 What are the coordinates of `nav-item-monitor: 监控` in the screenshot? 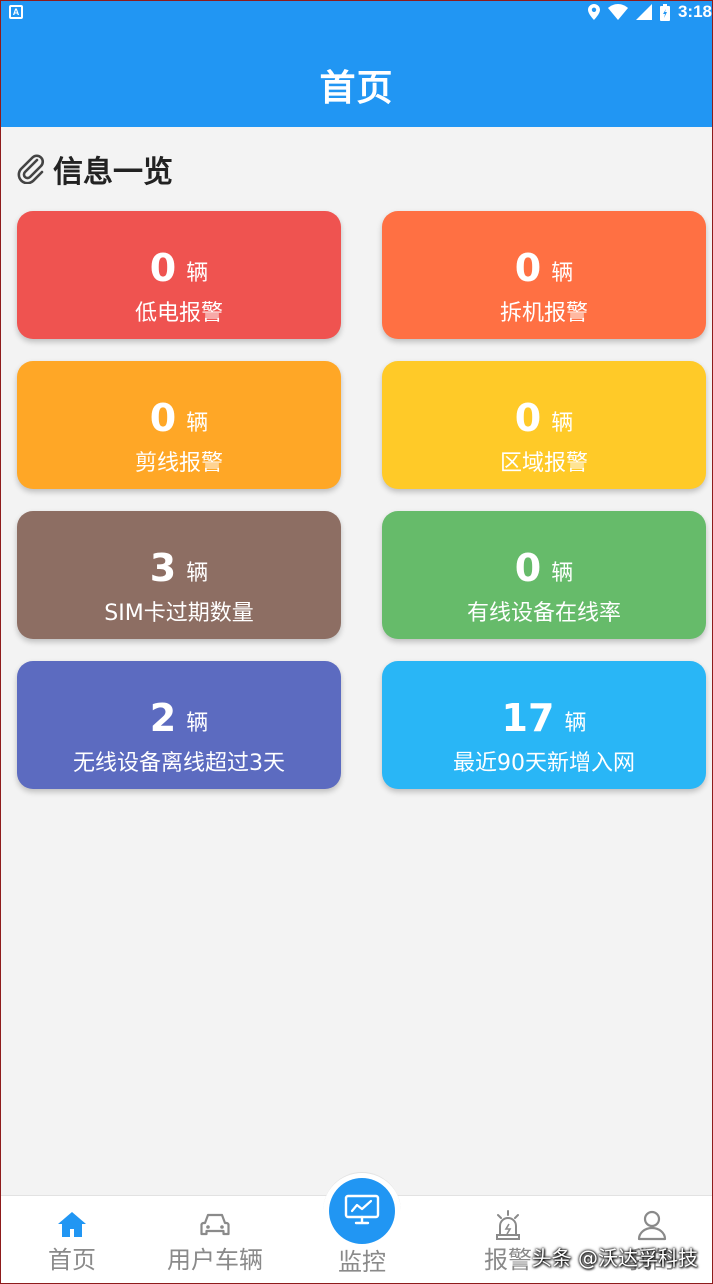 It's located at (362, 1239).